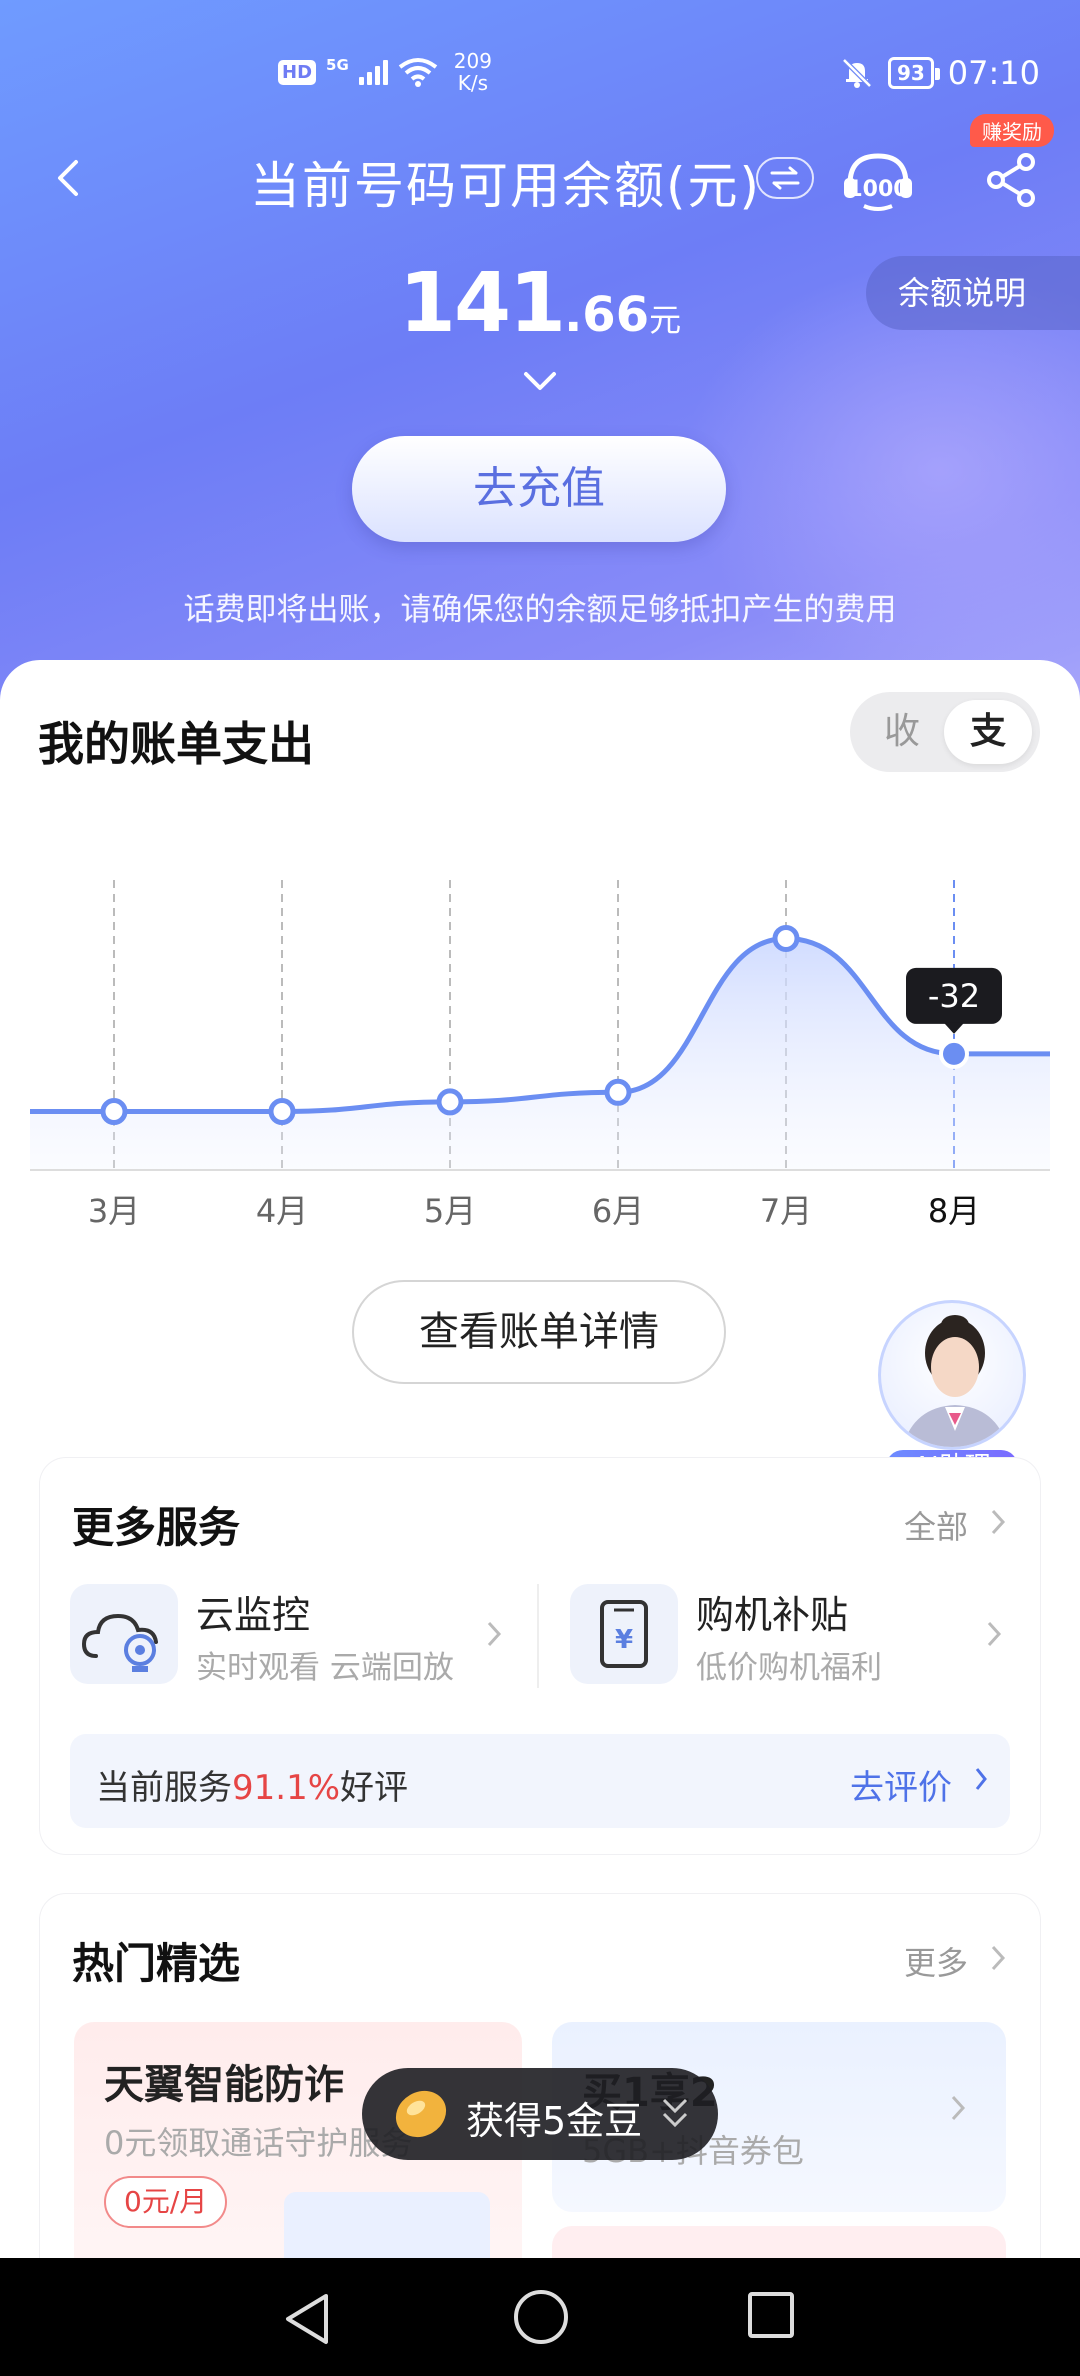 This screenshot has height=2376, width=1080. What do you see at coordinates (540, 610) in the screenshot?
I see `billing-tip: 话费即将出账，请确保您的余额足够抵扣产生的费用` at bounding box center [540, 610].